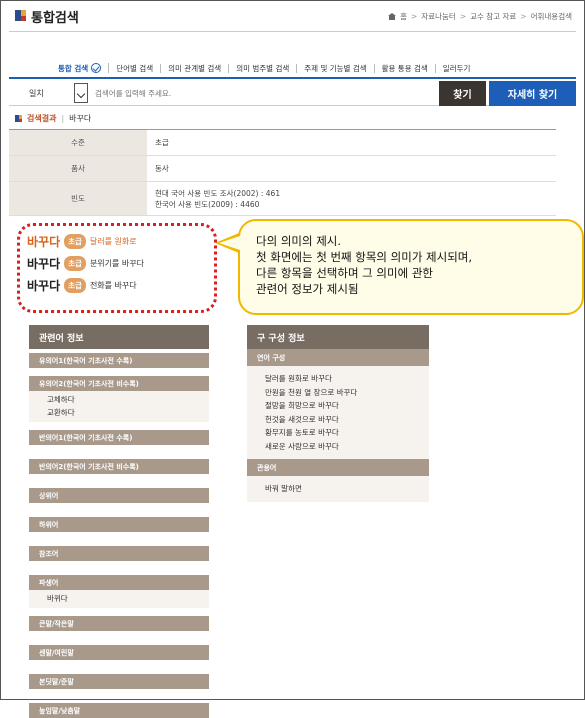 This screenshot has width=585, height=718. I want to click on sense-meaning: 분위기를 바꾸다, so click(116, 263).